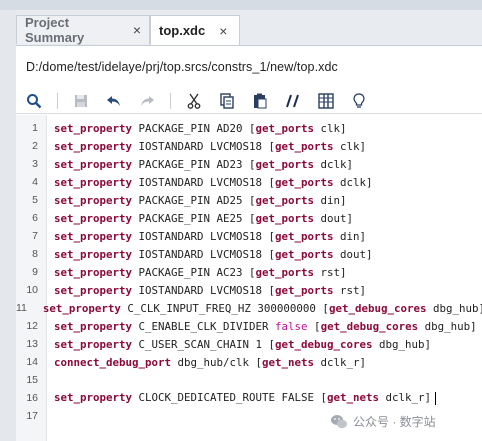 This screenshot has height=441, width=482. Describe the element at coordinates (32, 380) in the screenshot. I see `line-number: 15` at that location.